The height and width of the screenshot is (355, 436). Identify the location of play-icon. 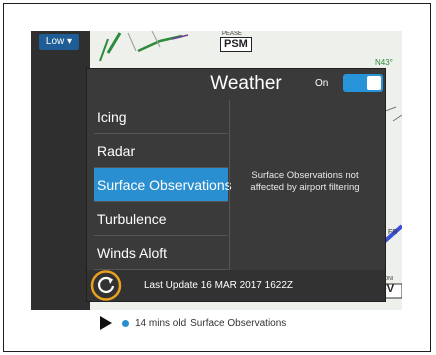
(106, 323).